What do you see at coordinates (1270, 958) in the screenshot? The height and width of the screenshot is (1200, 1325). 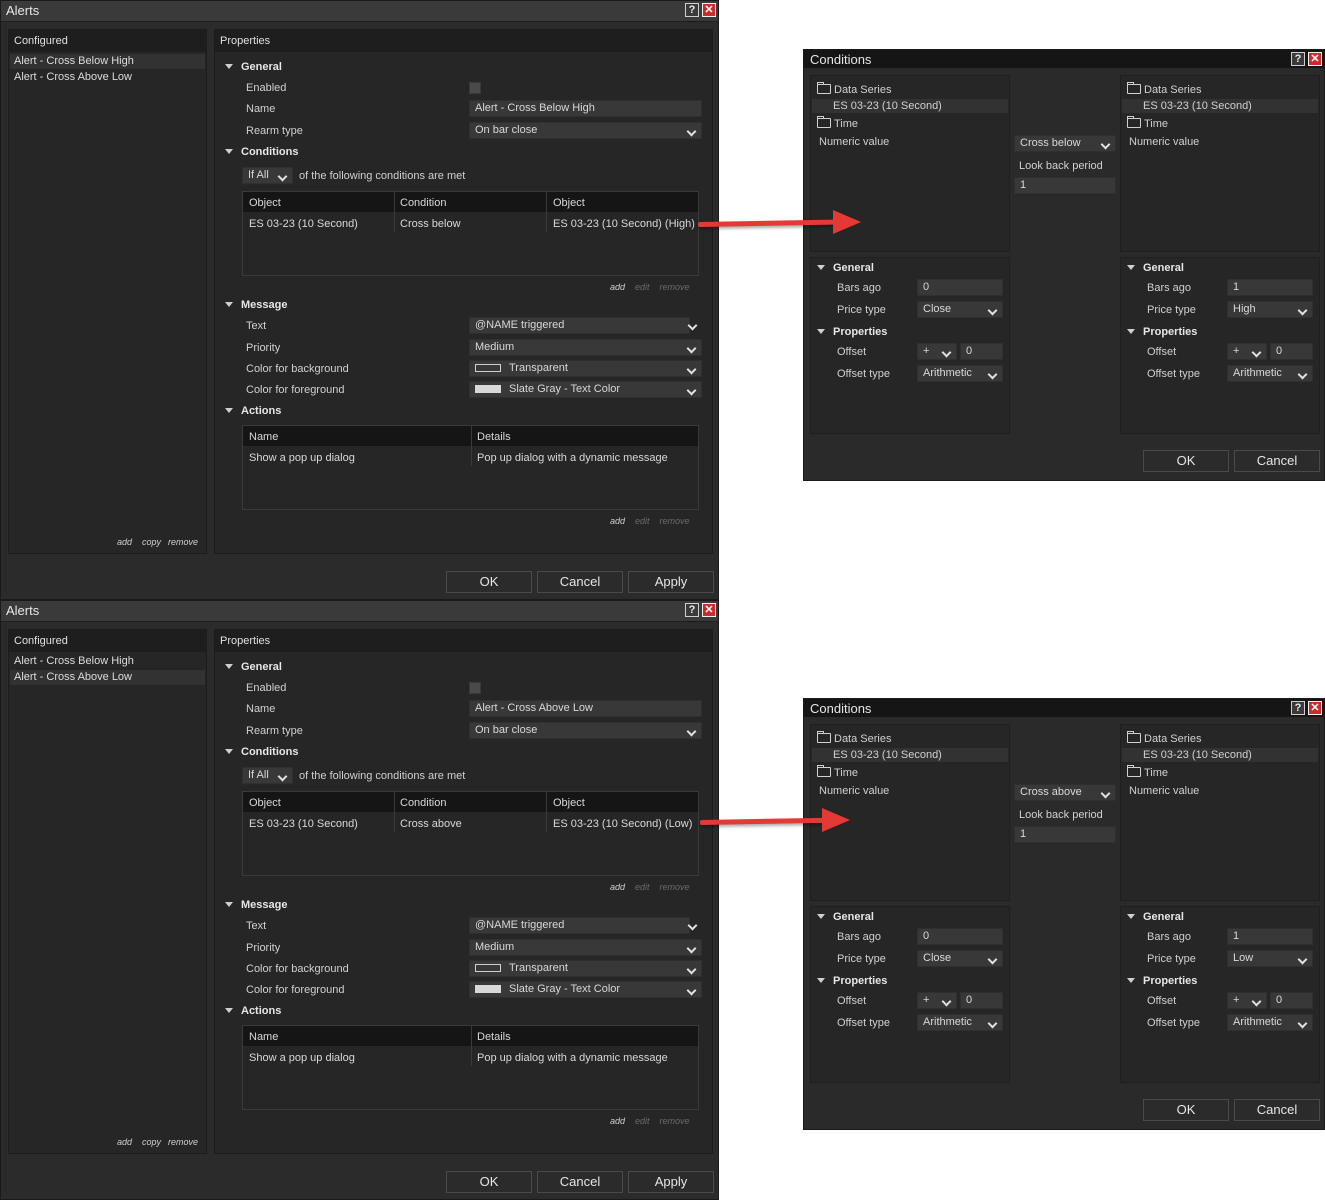 I see `price-type-select: Low` at bounding box center [1270, 958].